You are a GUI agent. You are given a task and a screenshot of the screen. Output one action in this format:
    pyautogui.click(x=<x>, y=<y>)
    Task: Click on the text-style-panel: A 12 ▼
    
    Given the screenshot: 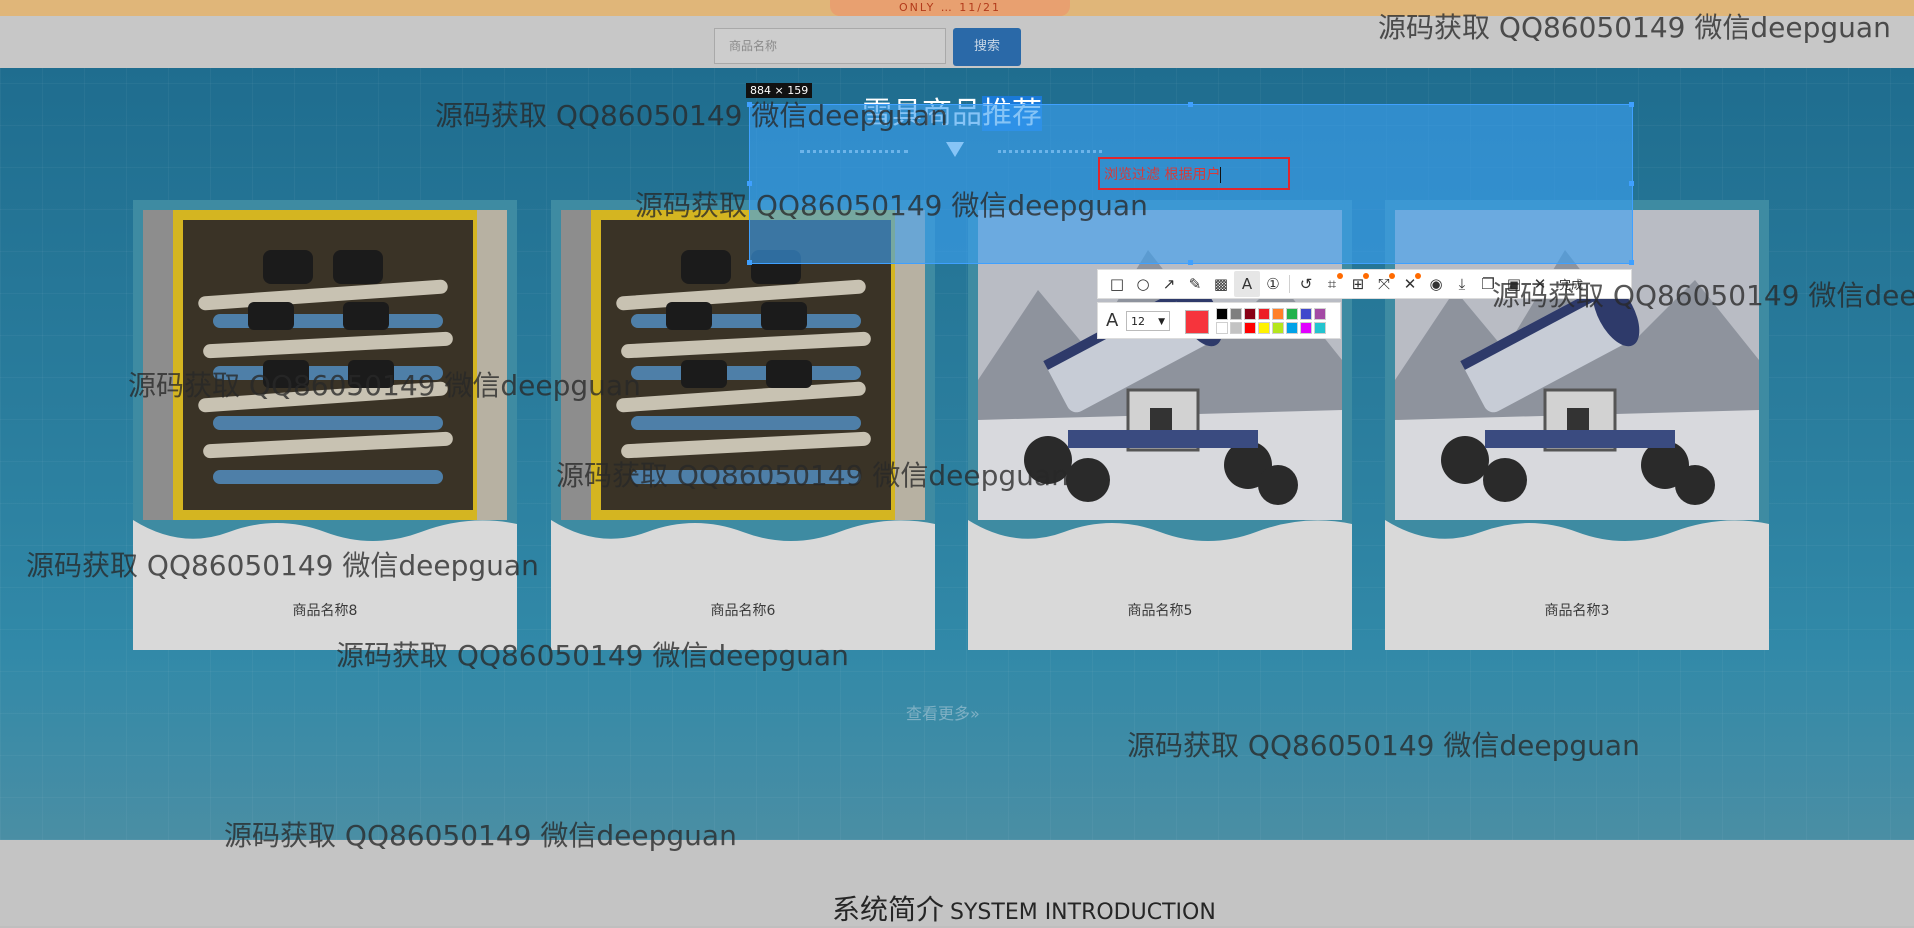 What is the action you would take?
    pyautogui.click(x=1219, y=320)
    